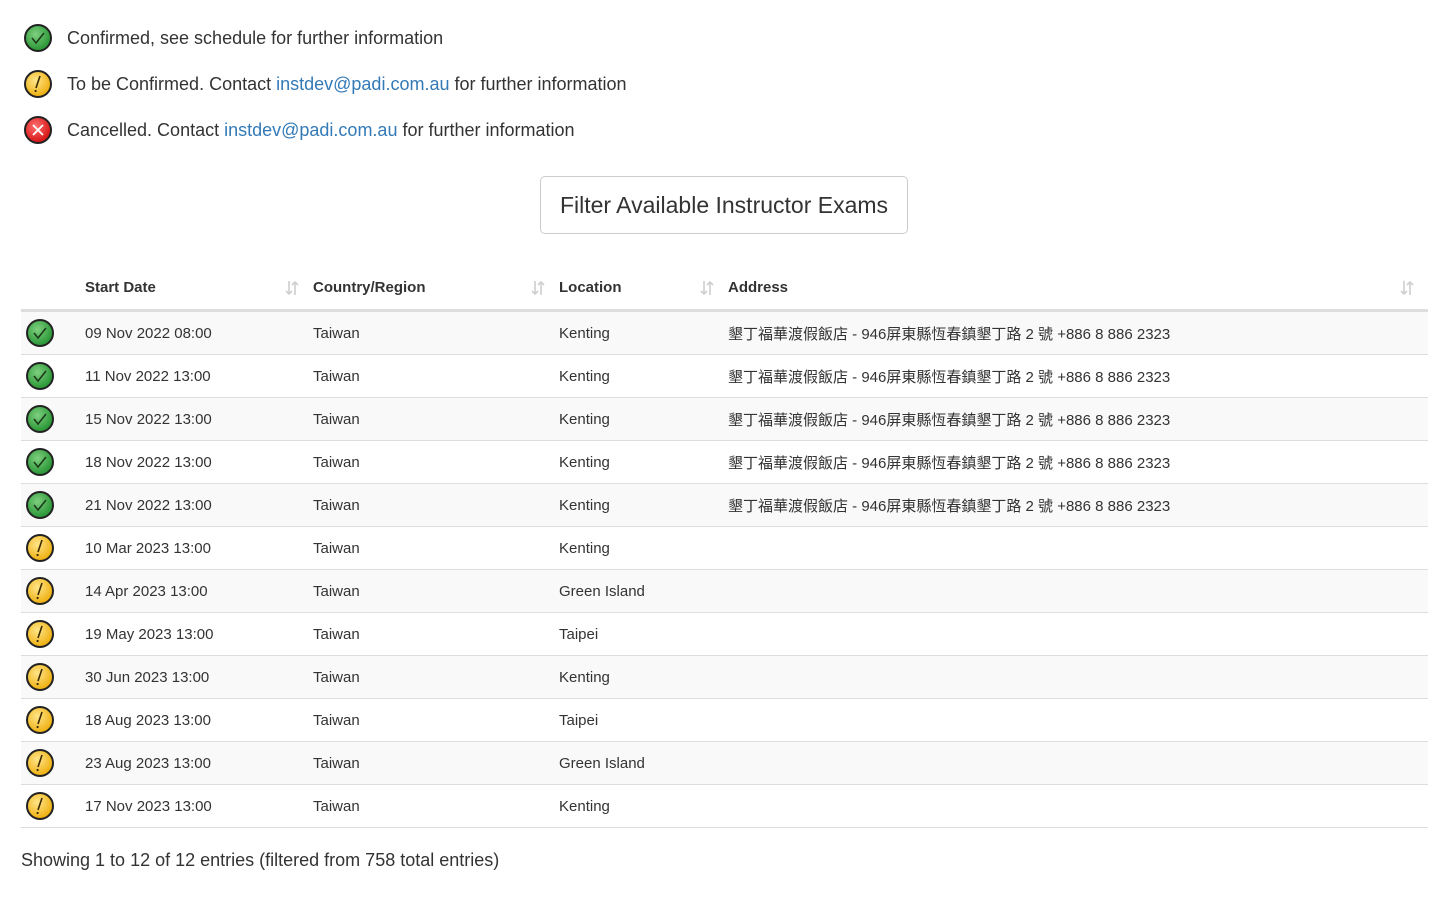  Describe the element at coordinates (1078, 289) in the screenshot. I see `header-address: Address` at that location.